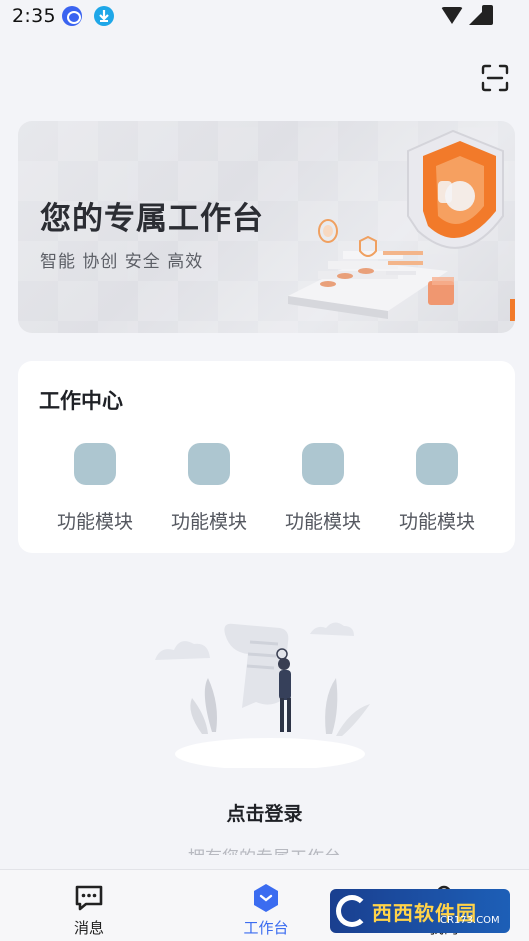 This screenshot has width=529, height=941. I want to click on workbench-icon, so click(266, 898).